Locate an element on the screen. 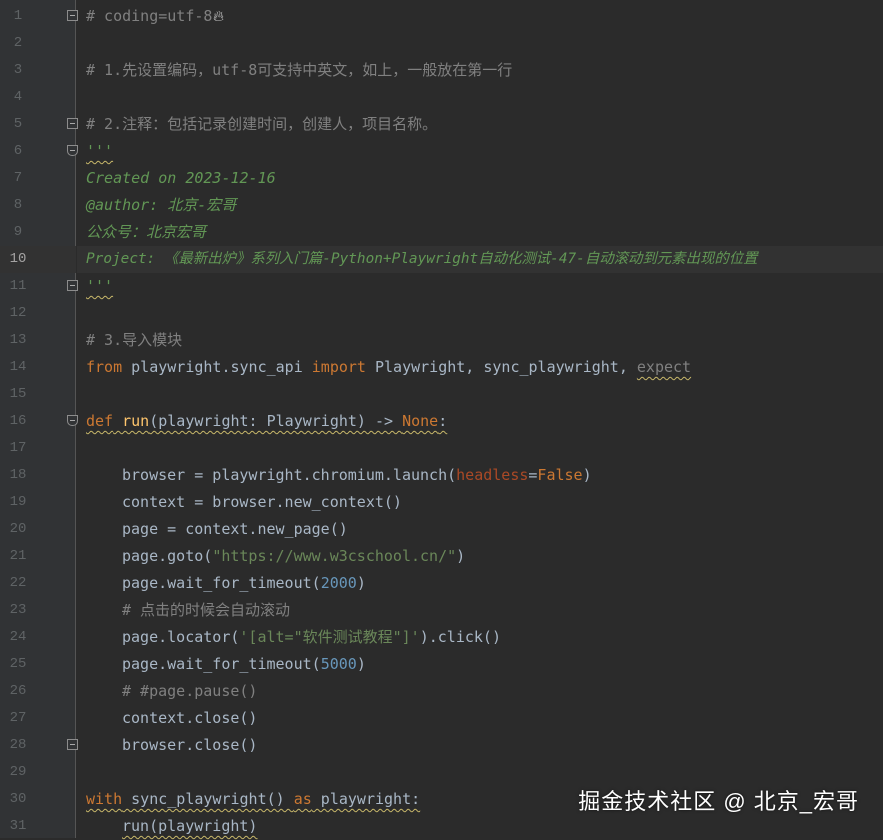 This screenshot has width=883, height=840. code-line-28: browser.close() is located at coordinates (480, 745).